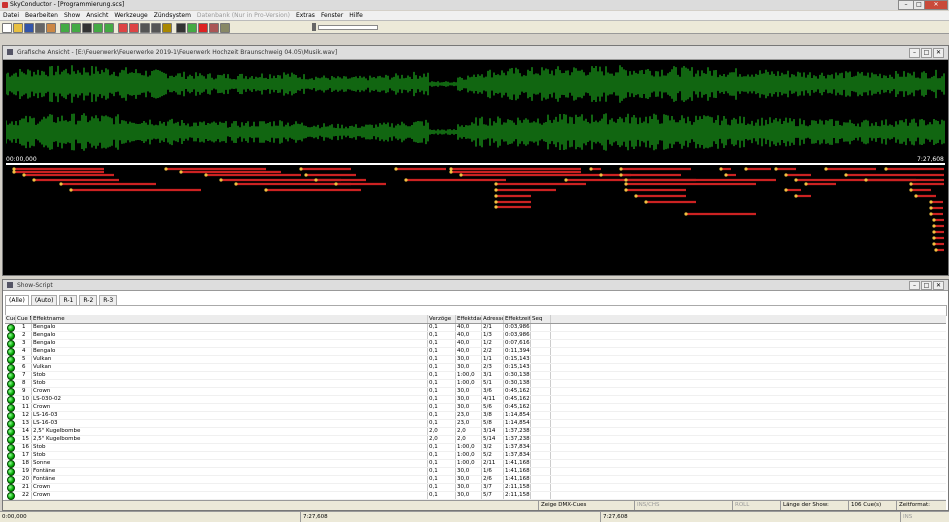 The height and width of the screenshot is (522, 949). What do you see at coordinates (469, 327) in the screenshot?
I see `table-cell: 40,0` at bounding box center [469, 327].